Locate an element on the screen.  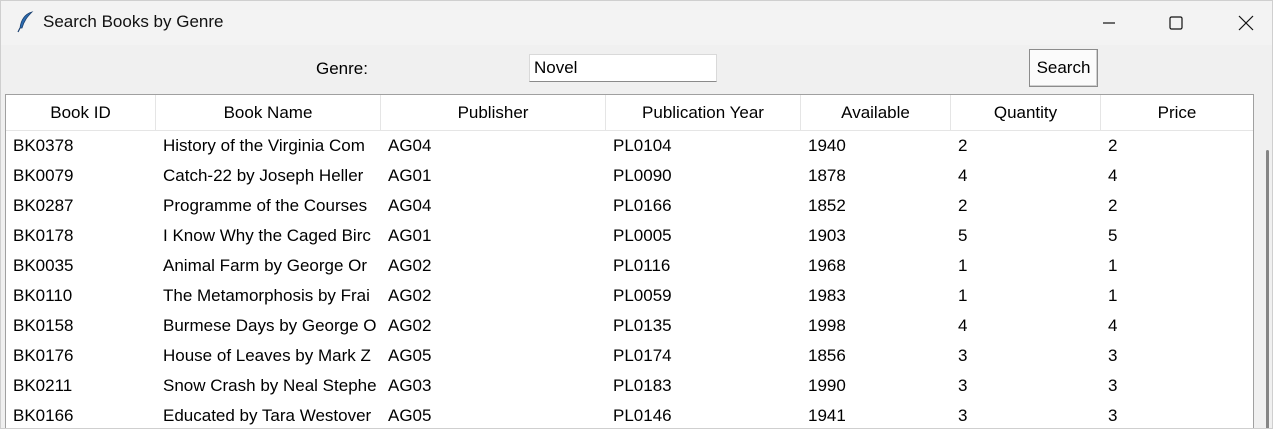
cell-available: 1903 is located at coordinates (827, 235).